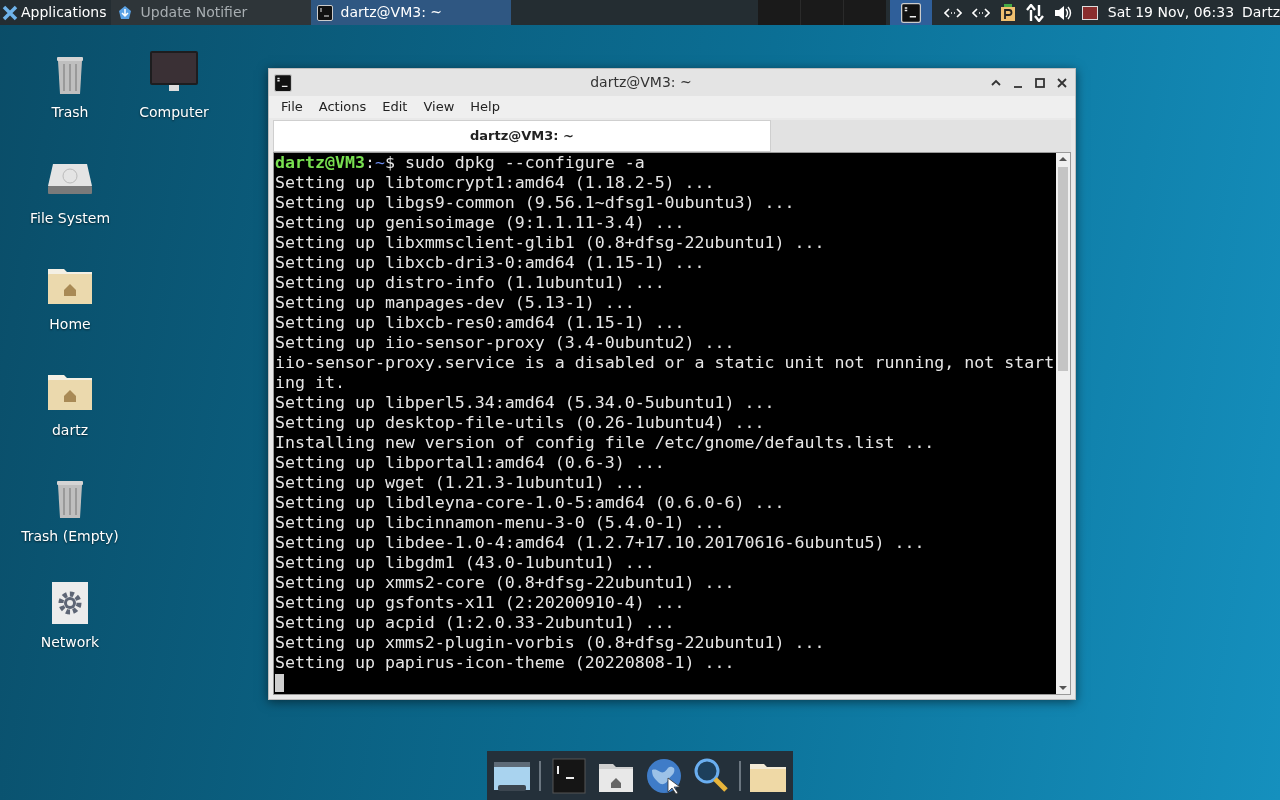 The width and height of the screenshot is (1280, 800). Describe the element at coordinates (70, 403) in the screenshot. I see `desktop-icon: dartz` at that location.